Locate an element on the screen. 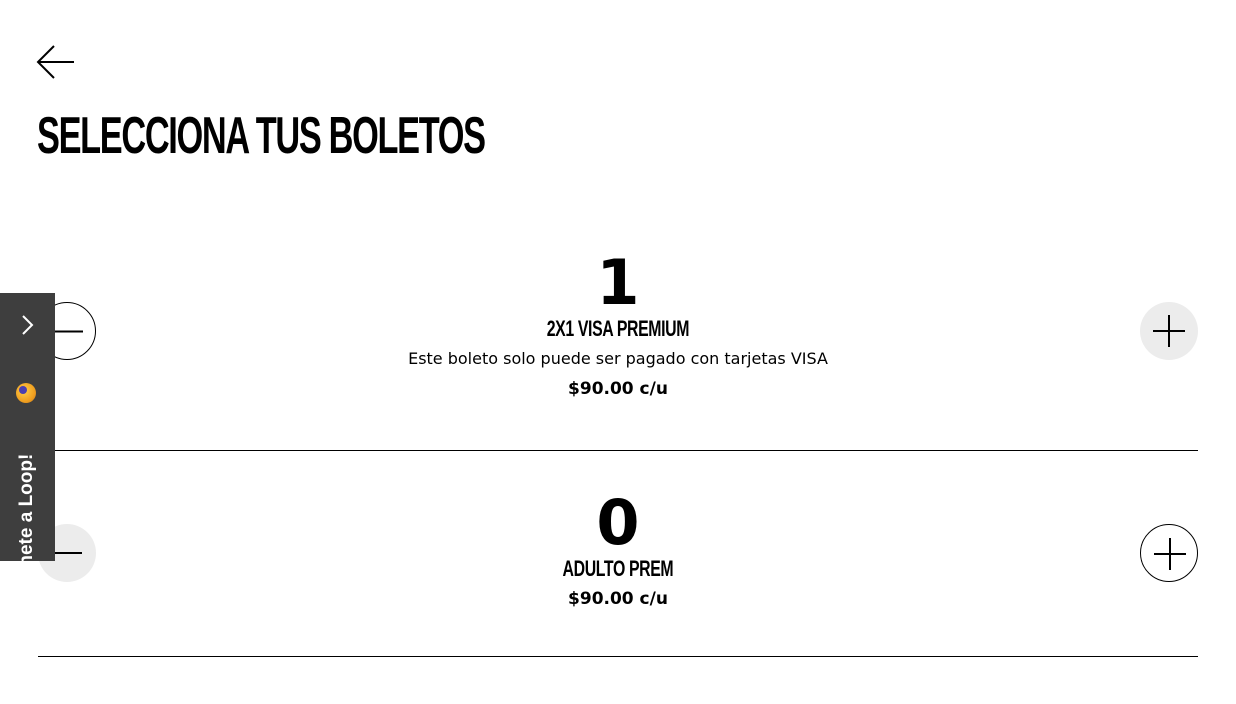 The height and width of the screenshot is (704, 1236). join-loop-tab: Únete a Loop! is located at coordinates (27, 436).